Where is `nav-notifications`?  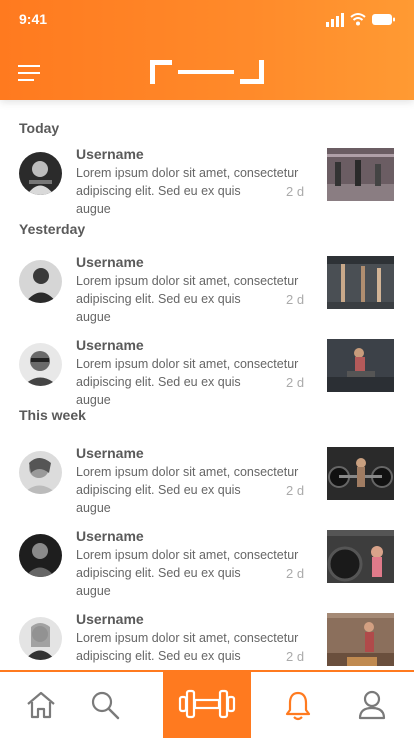 nav-notifications is located at coordinates (298, 705).